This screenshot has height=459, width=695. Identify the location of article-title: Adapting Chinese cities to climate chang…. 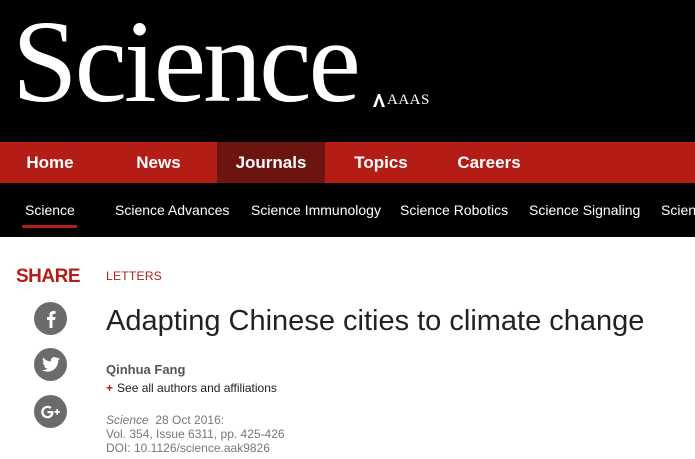
(375, 321).